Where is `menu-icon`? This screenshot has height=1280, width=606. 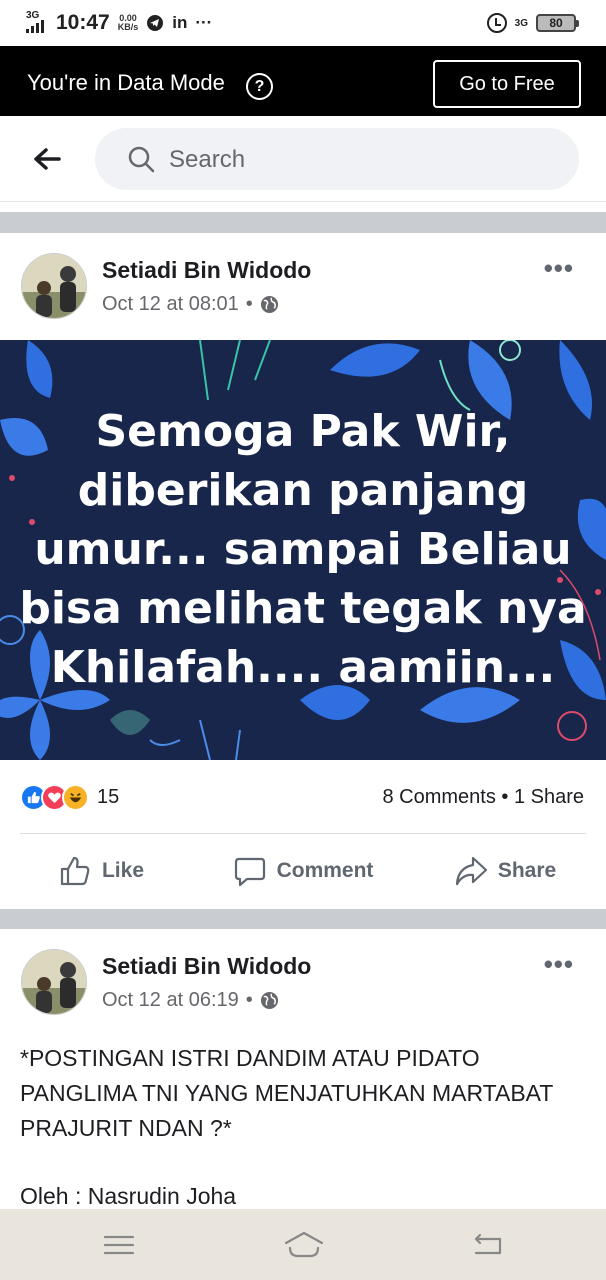 menu-icon is located at coordinates (119, 1245).